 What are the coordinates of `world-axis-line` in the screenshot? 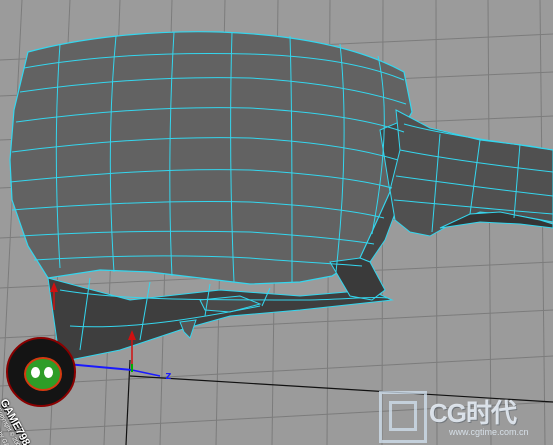 It's located at (128, 402).